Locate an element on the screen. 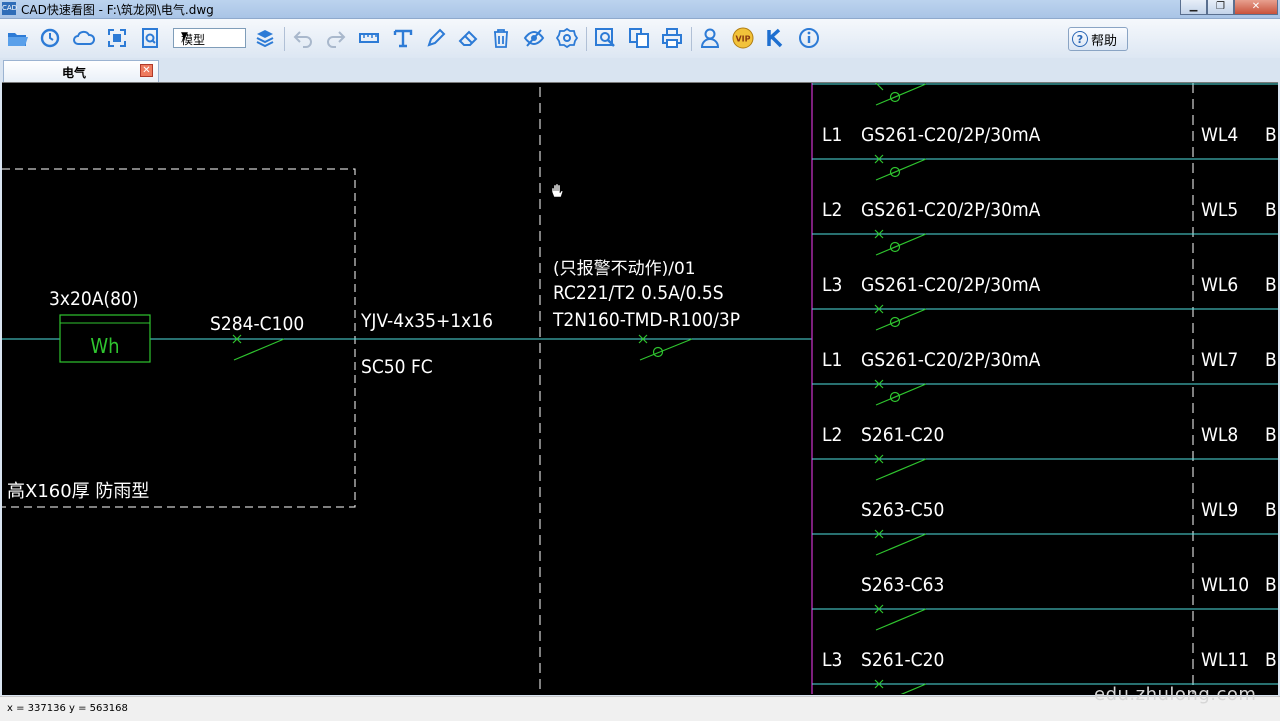 This screenshot has width=1280, height=721. circuit-label: WL9 is located at coordinates (1219, 510).